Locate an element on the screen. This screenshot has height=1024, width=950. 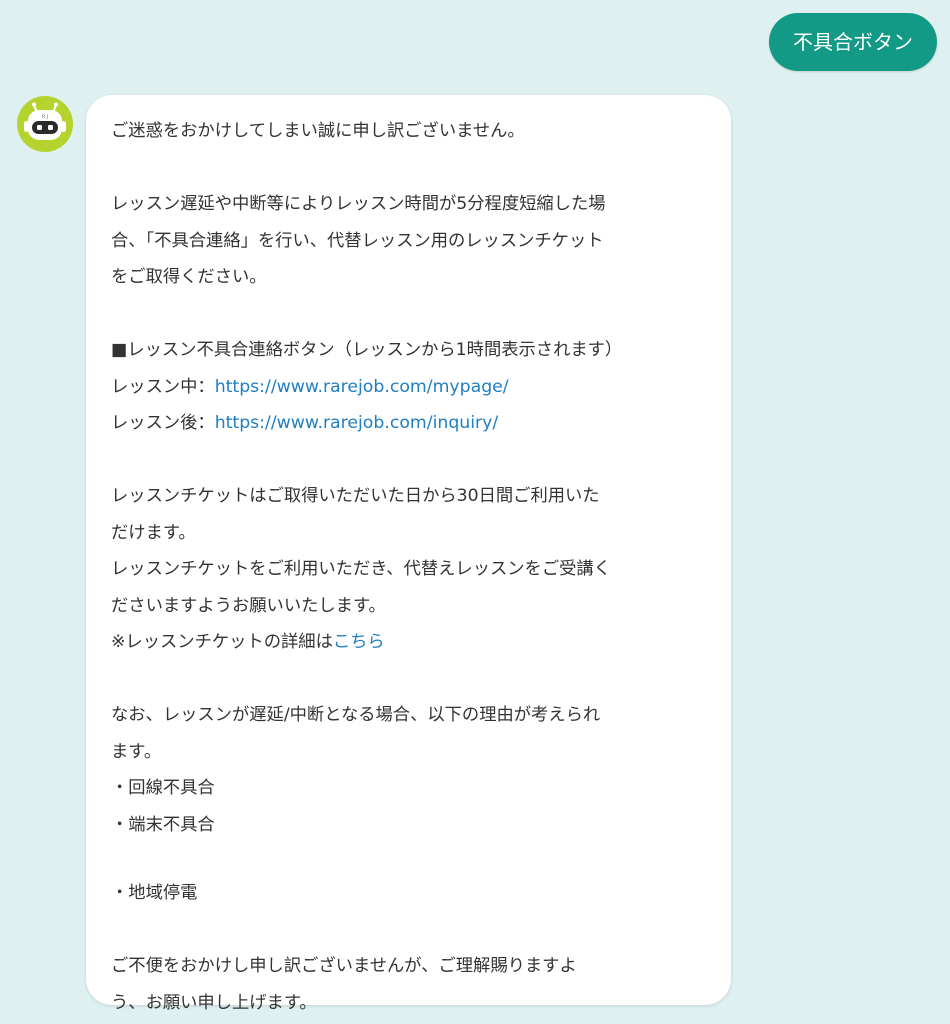
intro-text-line-3: をご取得ください。 is located at coordinates (189, 277).